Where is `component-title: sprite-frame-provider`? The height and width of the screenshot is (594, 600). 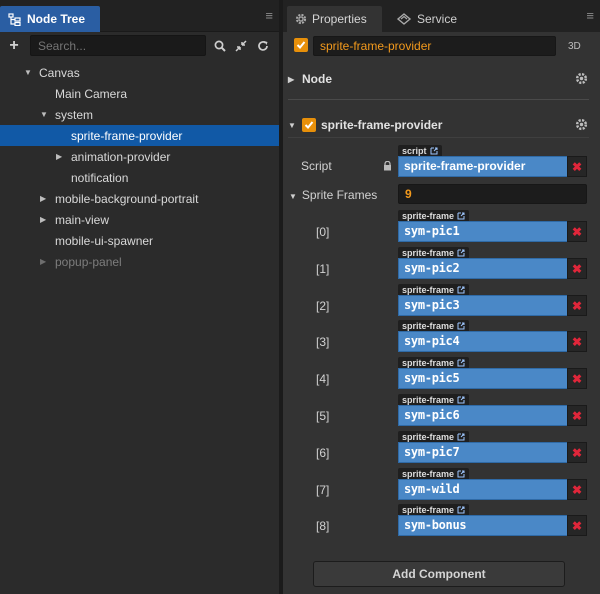 component-title: sprite-frame-provider is located at coordinates (382, 125).